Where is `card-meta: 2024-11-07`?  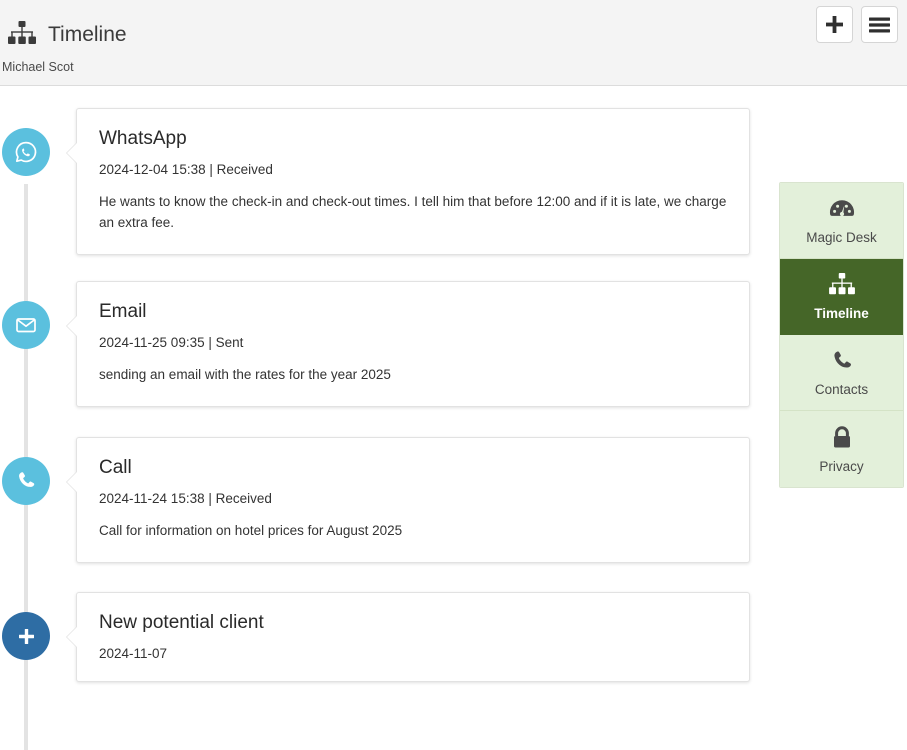 card-meta: 2024-11-07 is located at coordinates (133, 653).